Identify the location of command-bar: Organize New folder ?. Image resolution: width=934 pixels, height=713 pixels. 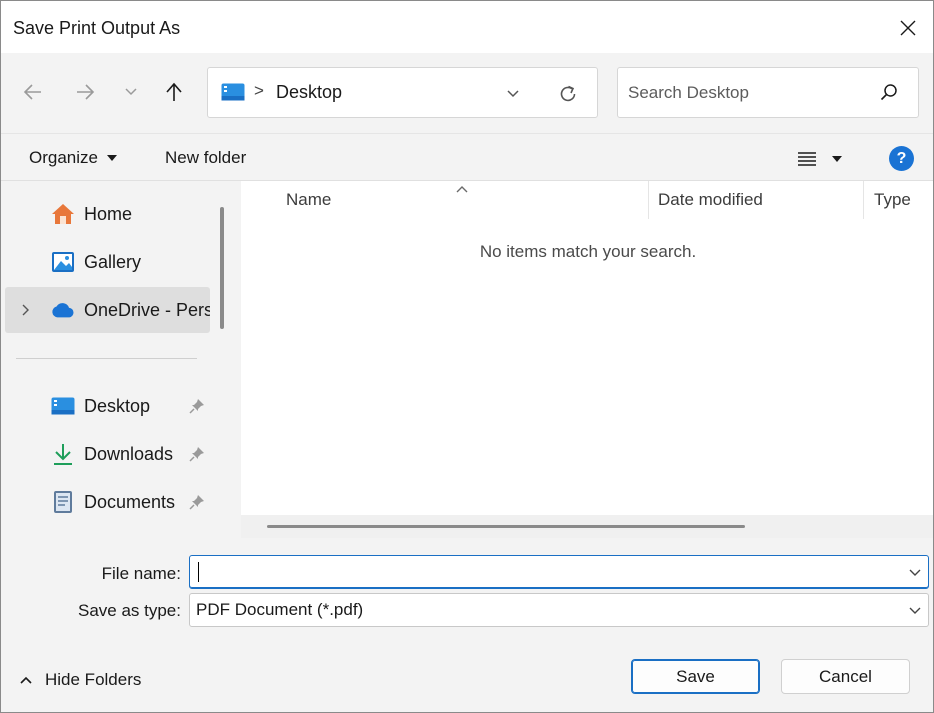
(467, 157).